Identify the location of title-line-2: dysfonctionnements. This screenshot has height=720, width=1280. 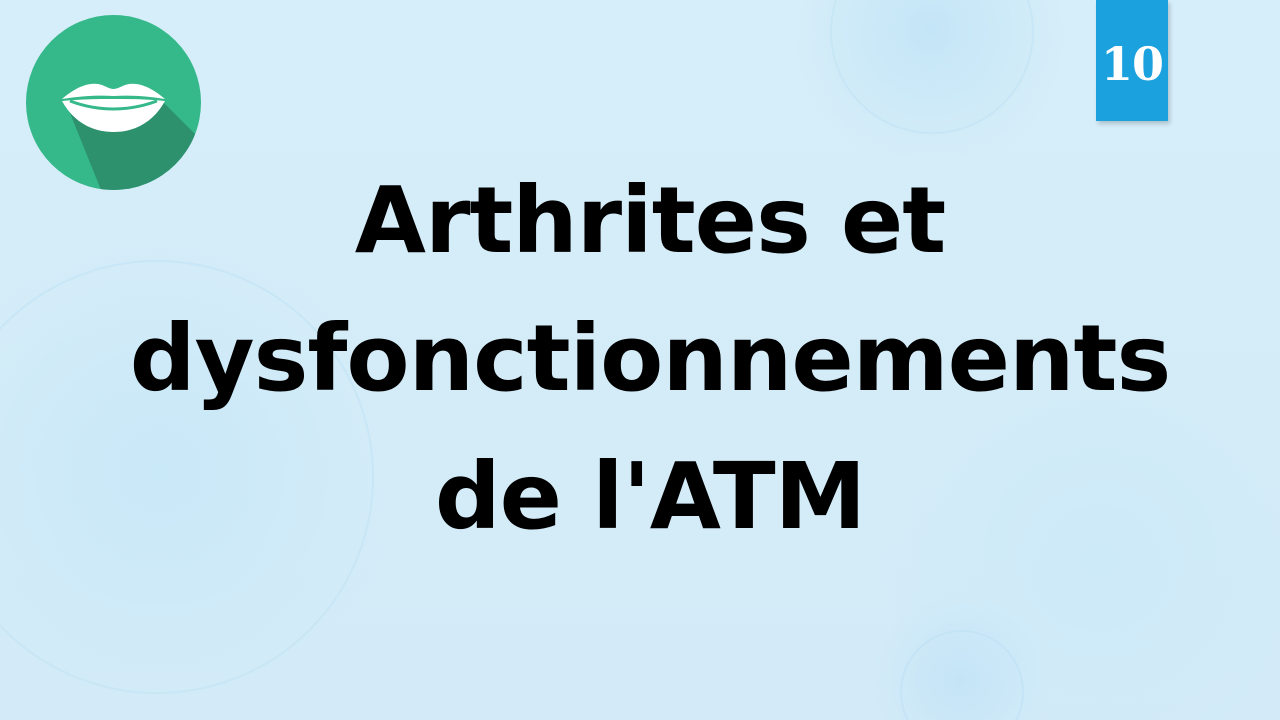
(650, 358).